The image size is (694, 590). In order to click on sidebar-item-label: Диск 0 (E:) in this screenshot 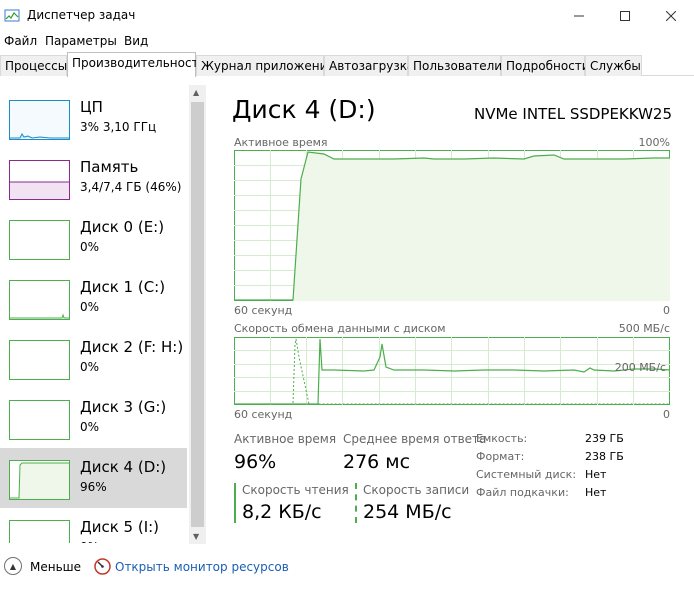, I will do `click(122, 227)`.